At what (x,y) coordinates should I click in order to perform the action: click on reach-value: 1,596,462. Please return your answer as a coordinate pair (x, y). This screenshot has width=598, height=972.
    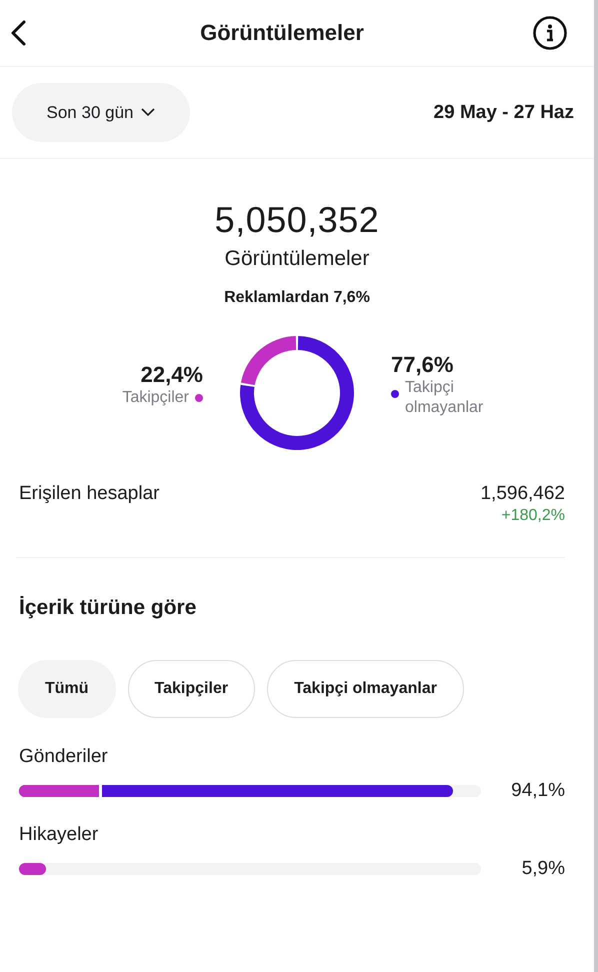
    Looking at the image, I should click on (522, 494).